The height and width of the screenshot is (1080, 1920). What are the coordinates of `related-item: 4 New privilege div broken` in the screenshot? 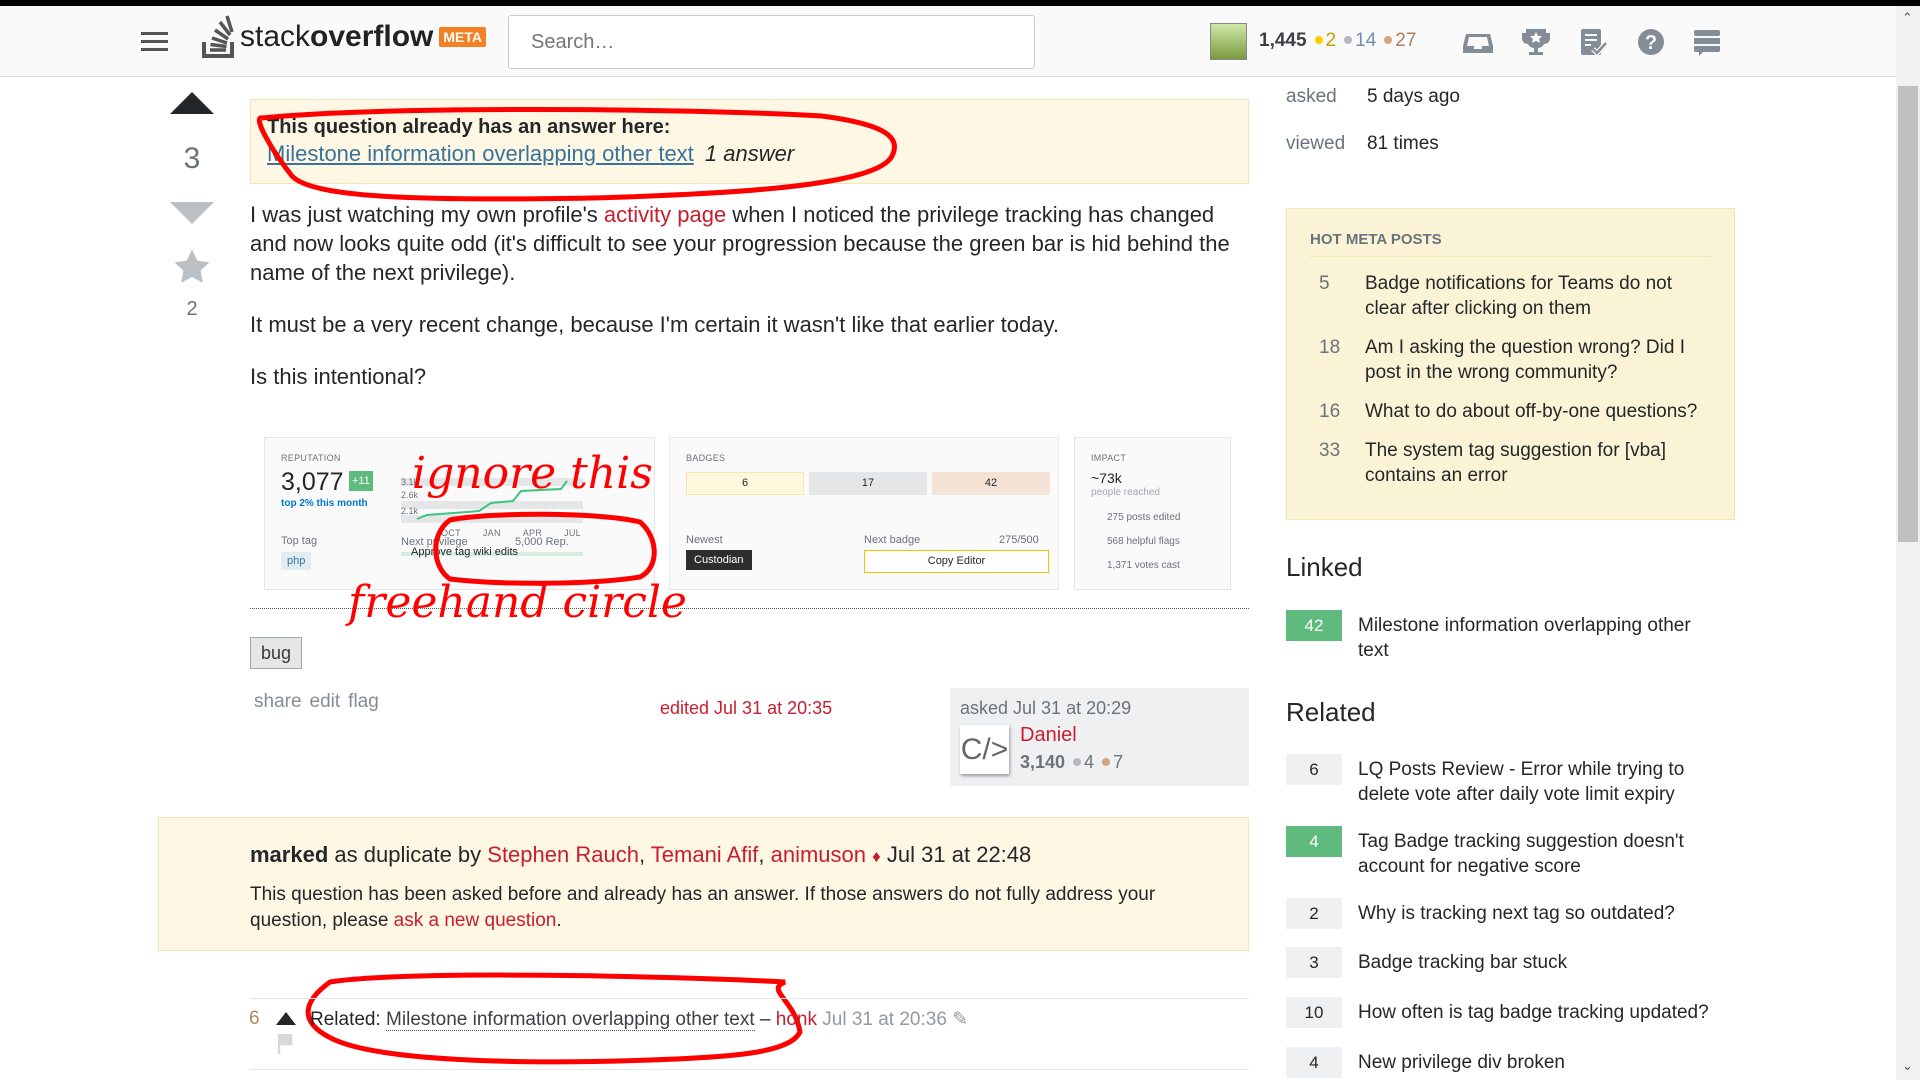 It's located at (1506, 1062).